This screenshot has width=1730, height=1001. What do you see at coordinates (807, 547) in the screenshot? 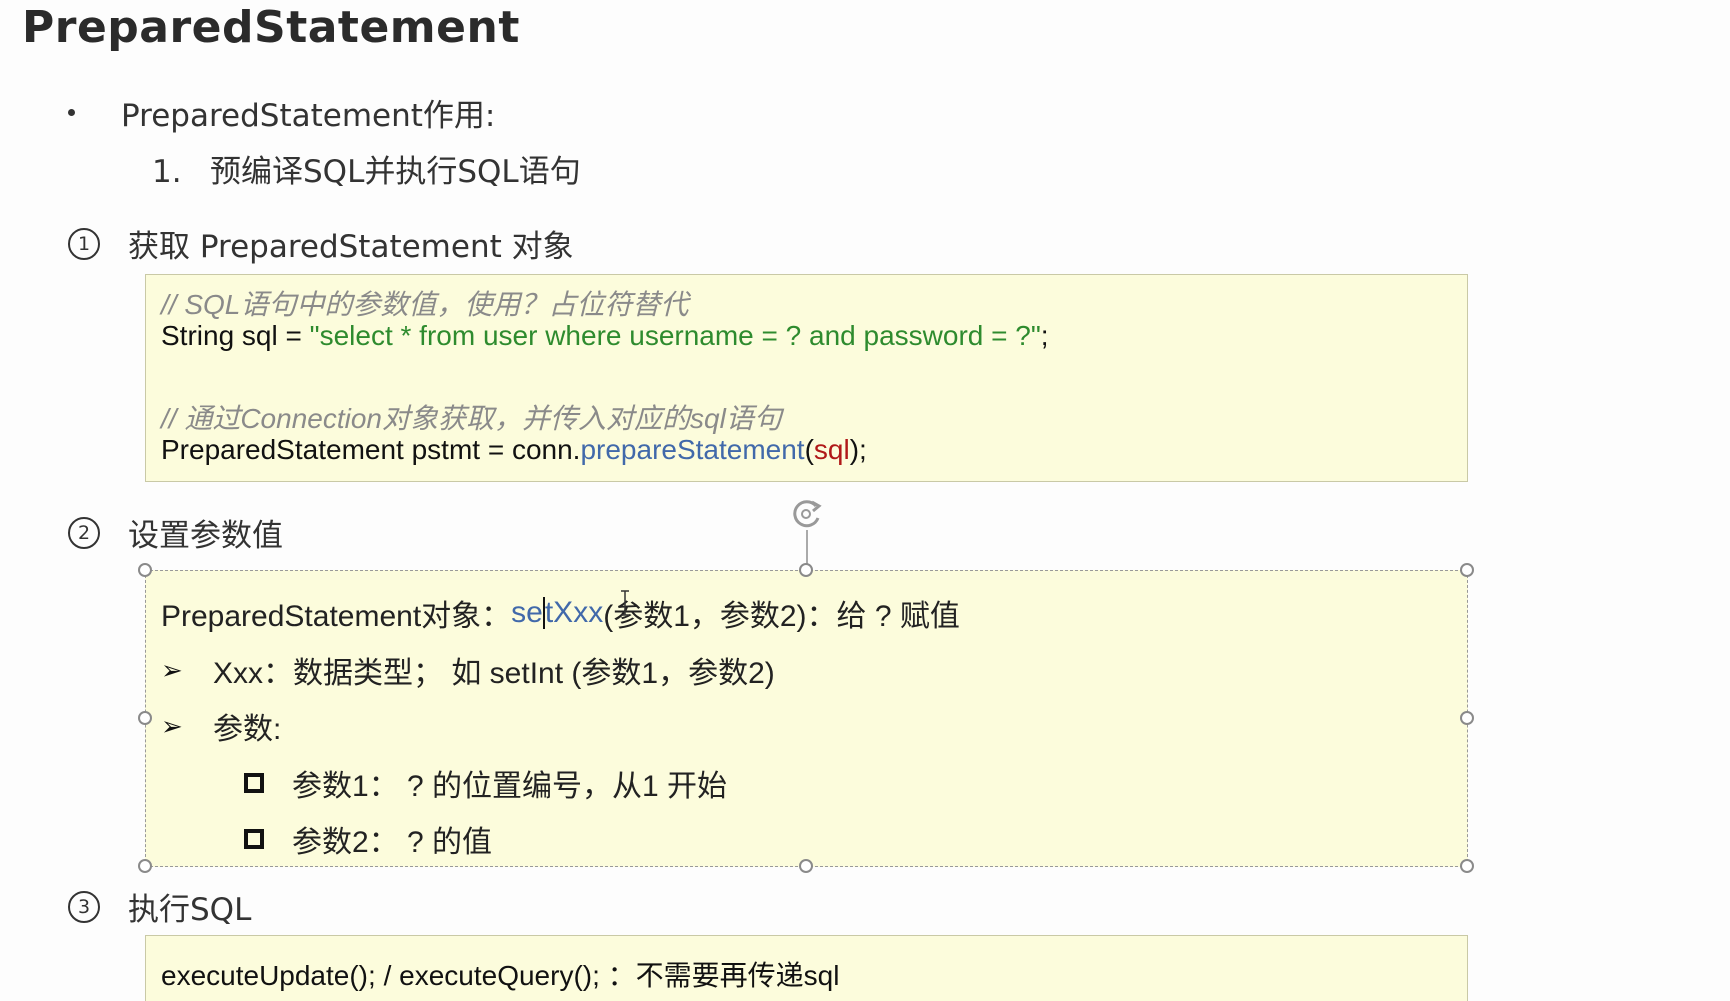
I see `rotate-handle-stem` at bounding box center [807, 547].